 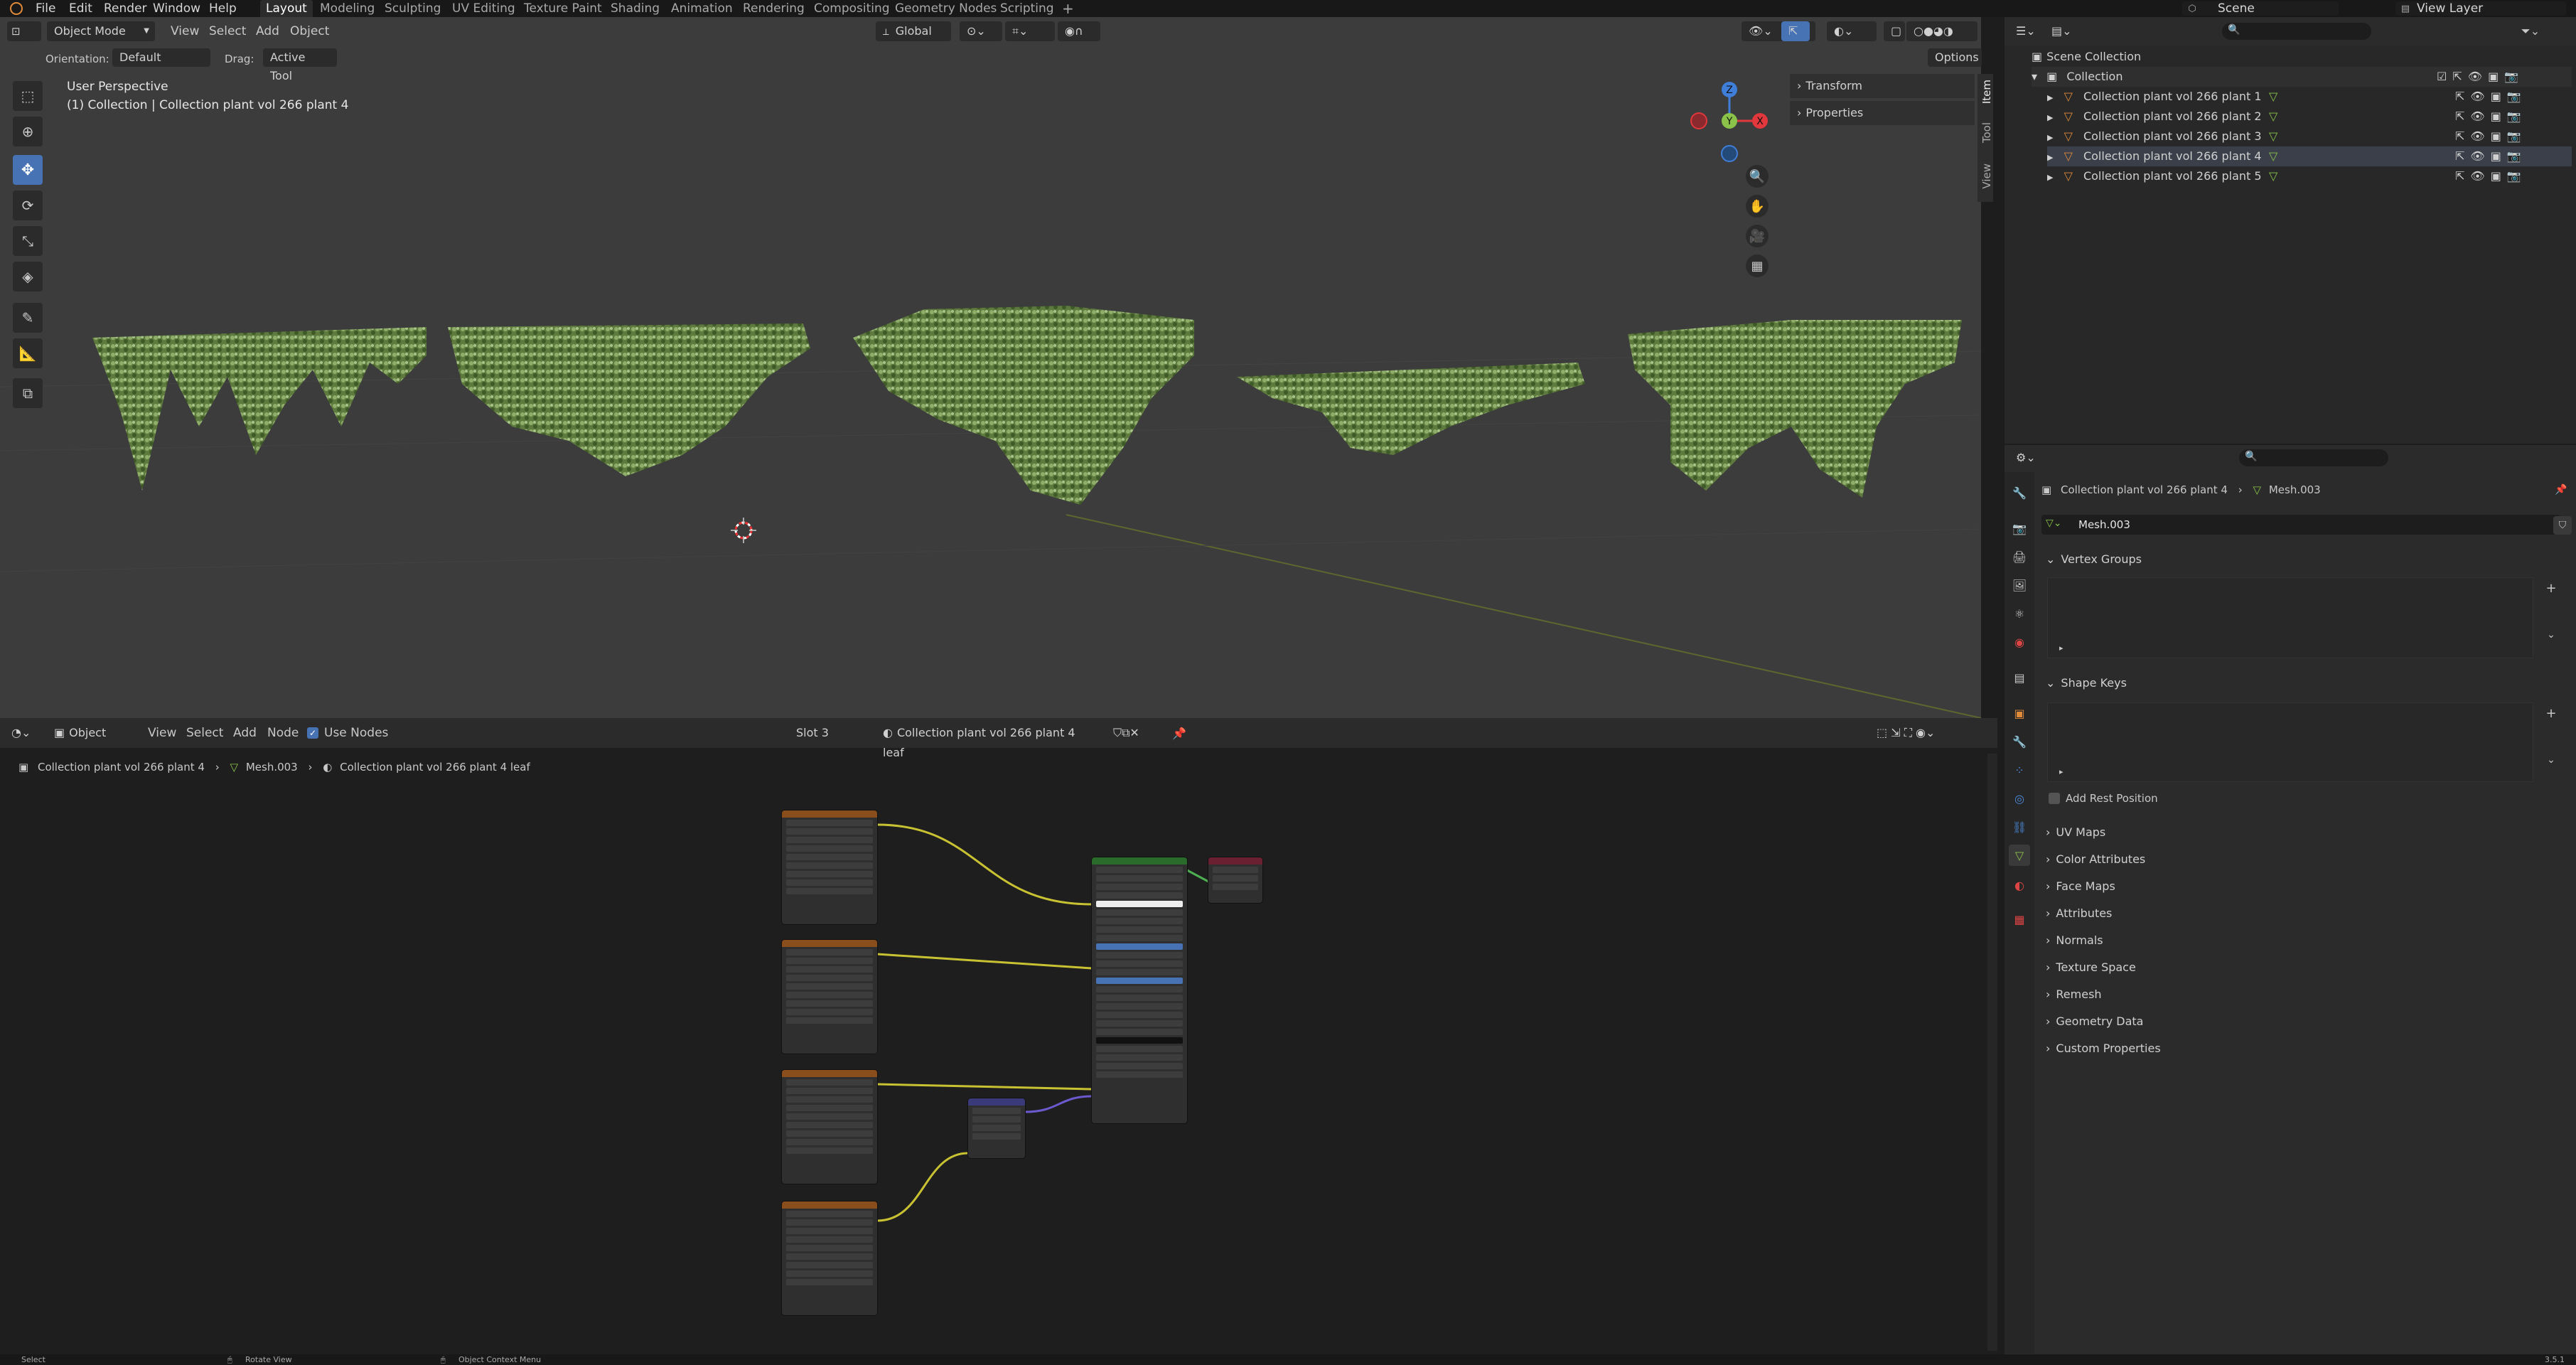 I want to click on menu-help: Help, so click(x=223, y=8).